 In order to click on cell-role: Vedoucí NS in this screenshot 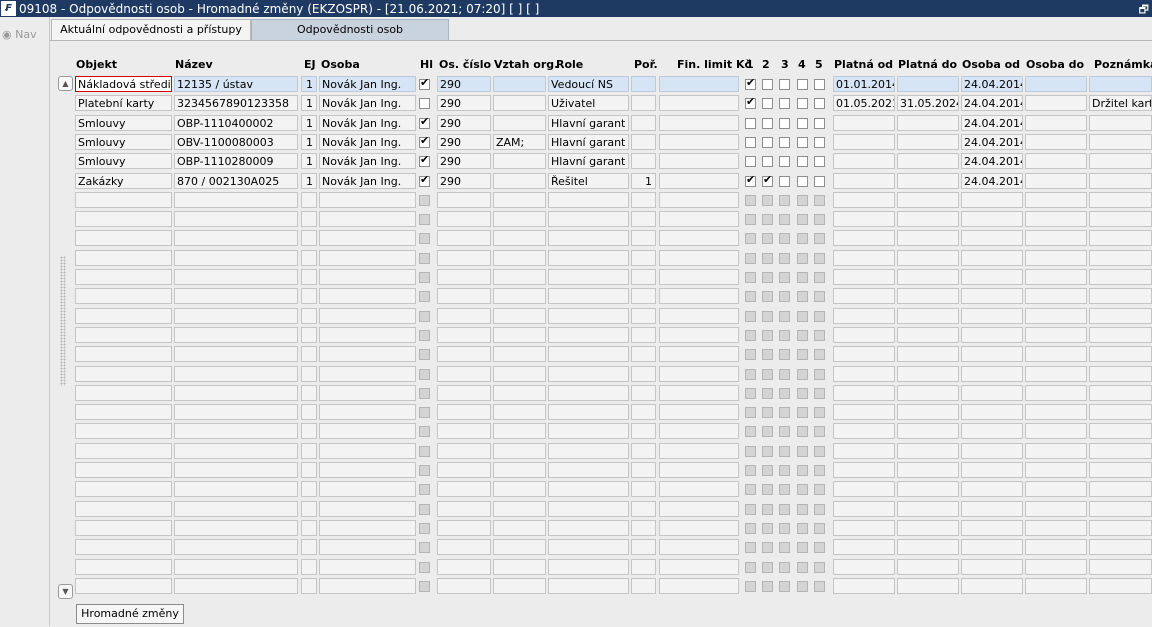, I will do `click(588, 84)`.